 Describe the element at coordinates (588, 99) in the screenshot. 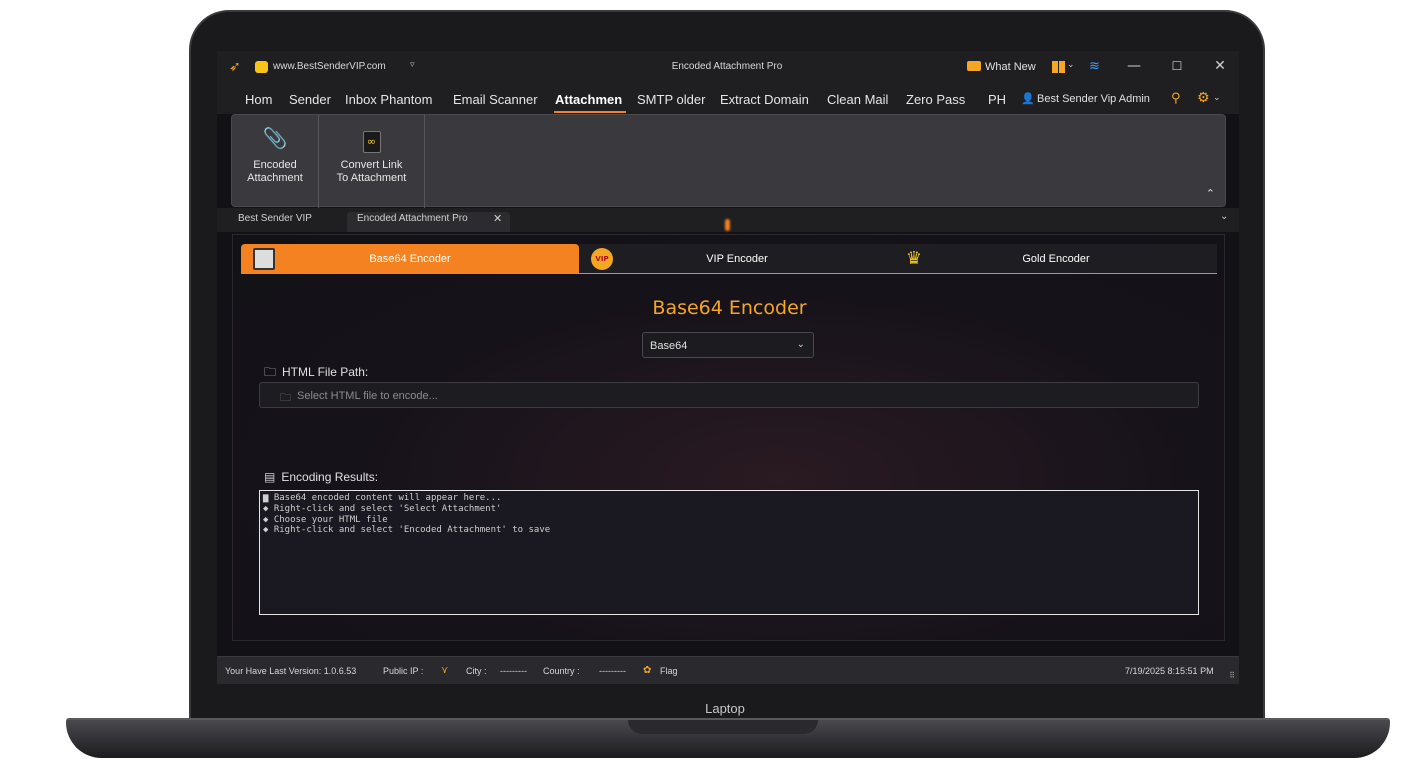

I see `menu-item-attachment: Attachmen` at that location.